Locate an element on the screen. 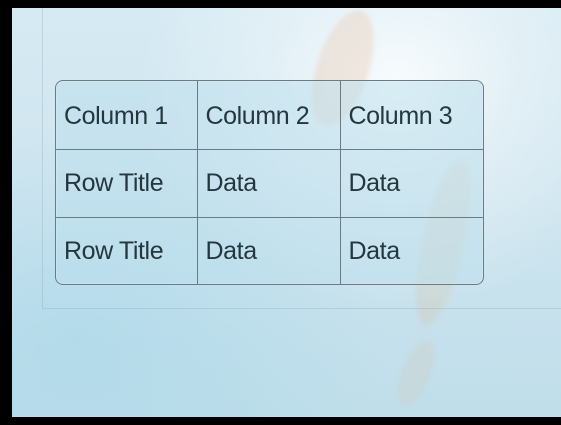 The height and width of the screenshot is (425, 561). column-1-header: Column 1 is located at coordinates (127, 115).